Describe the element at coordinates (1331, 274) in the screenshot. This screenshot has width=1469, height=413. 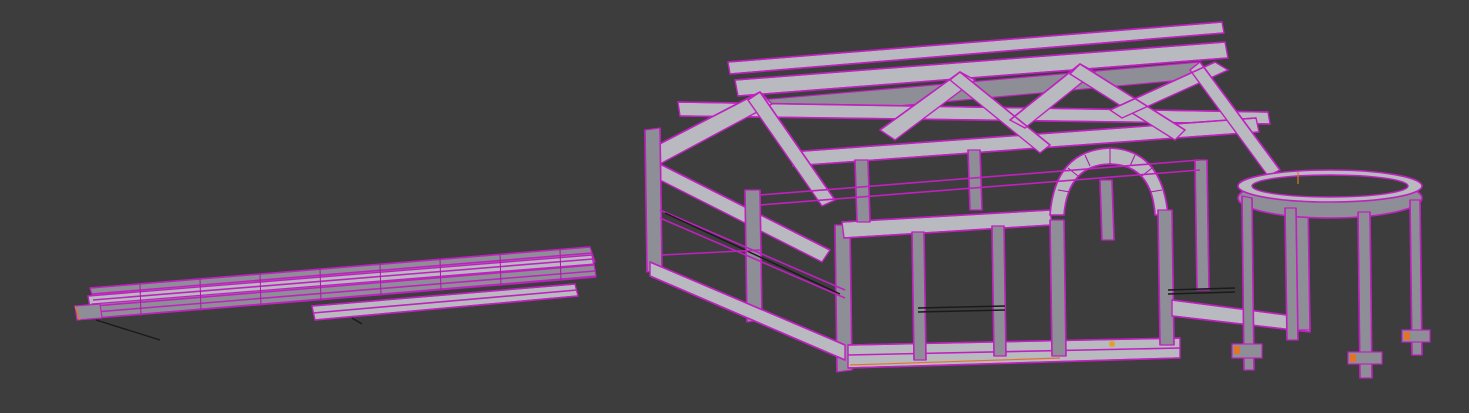
I see `circular-pergola` at that location.